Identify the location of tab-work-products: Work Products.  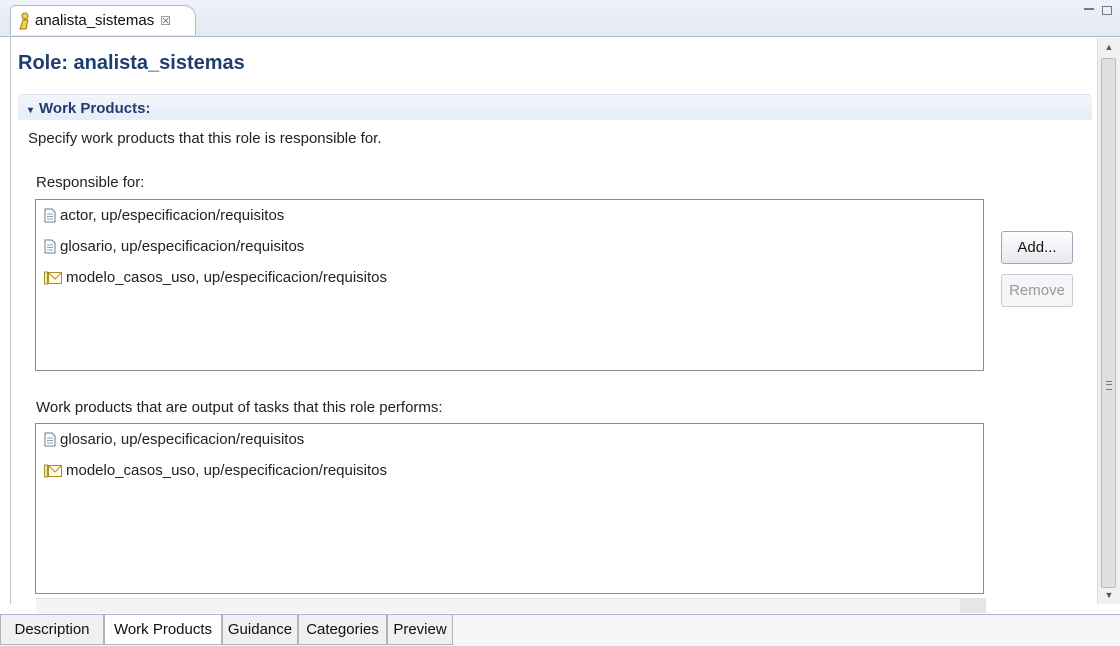
(163, 630).